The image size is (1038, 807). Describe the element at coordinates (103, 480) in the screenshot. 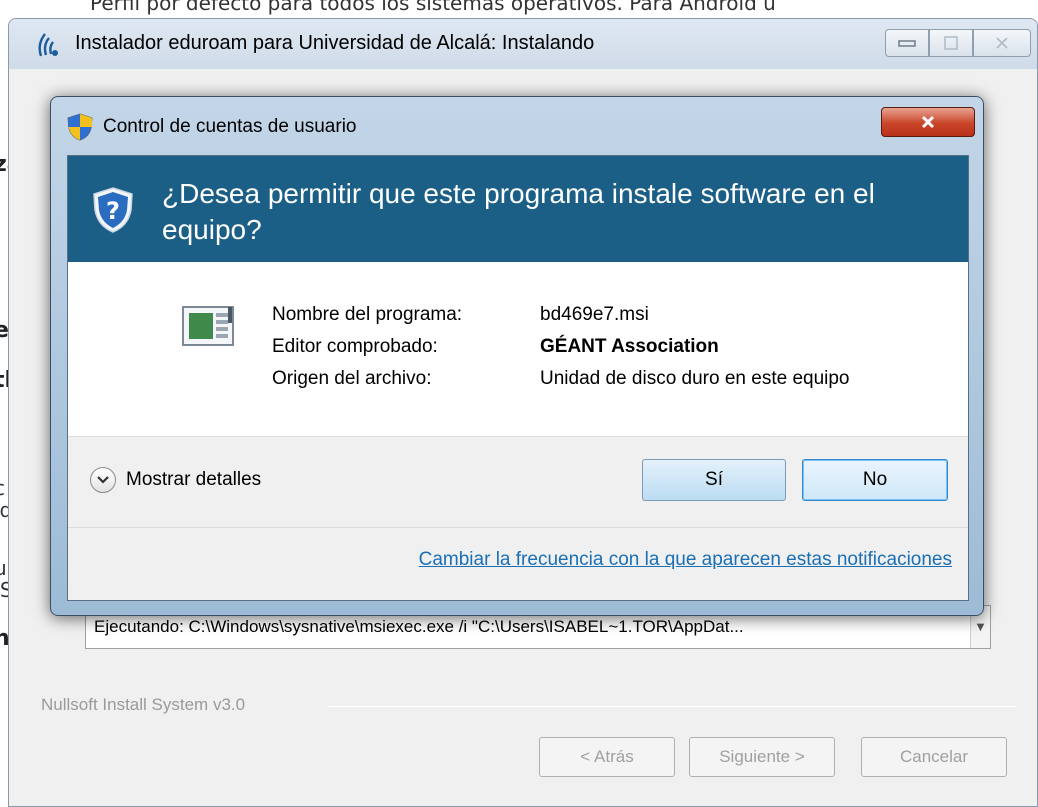

I see `chevron-down-icon` at that location.